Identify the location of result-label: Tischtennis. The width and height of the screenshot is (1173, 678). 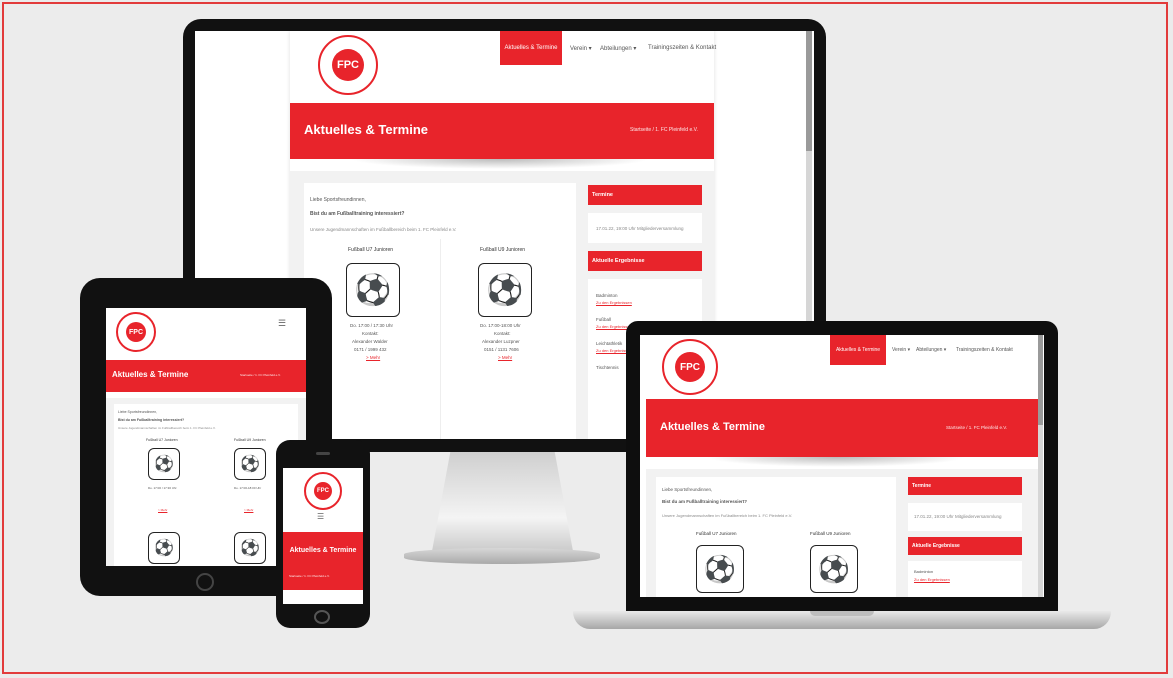
(607, 367).